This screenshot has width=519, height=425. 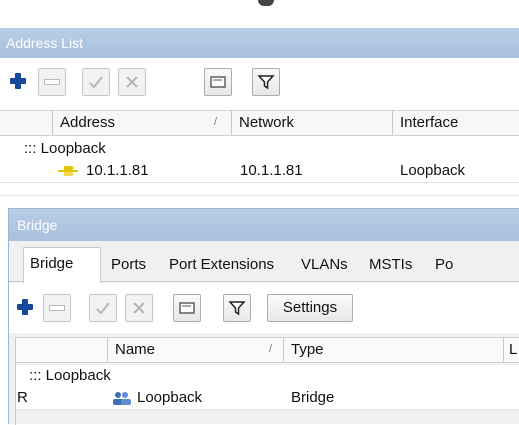 What do you see at coordinates (266, 3) in the screenshot?
I see `window-edge-artifact` at bounding box center [266, 3].